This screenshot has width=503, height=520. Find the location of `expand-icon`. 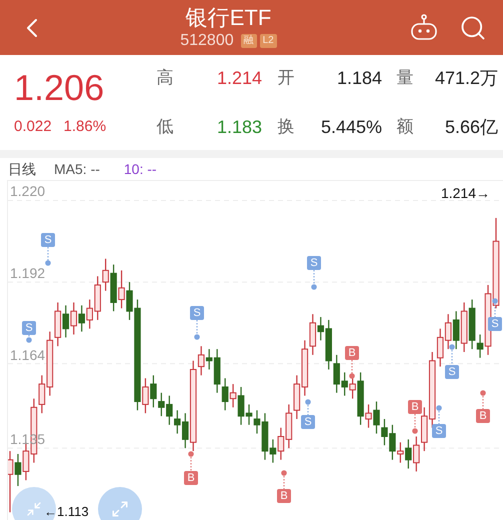

expand-icon is located at coordinates (120, 509).